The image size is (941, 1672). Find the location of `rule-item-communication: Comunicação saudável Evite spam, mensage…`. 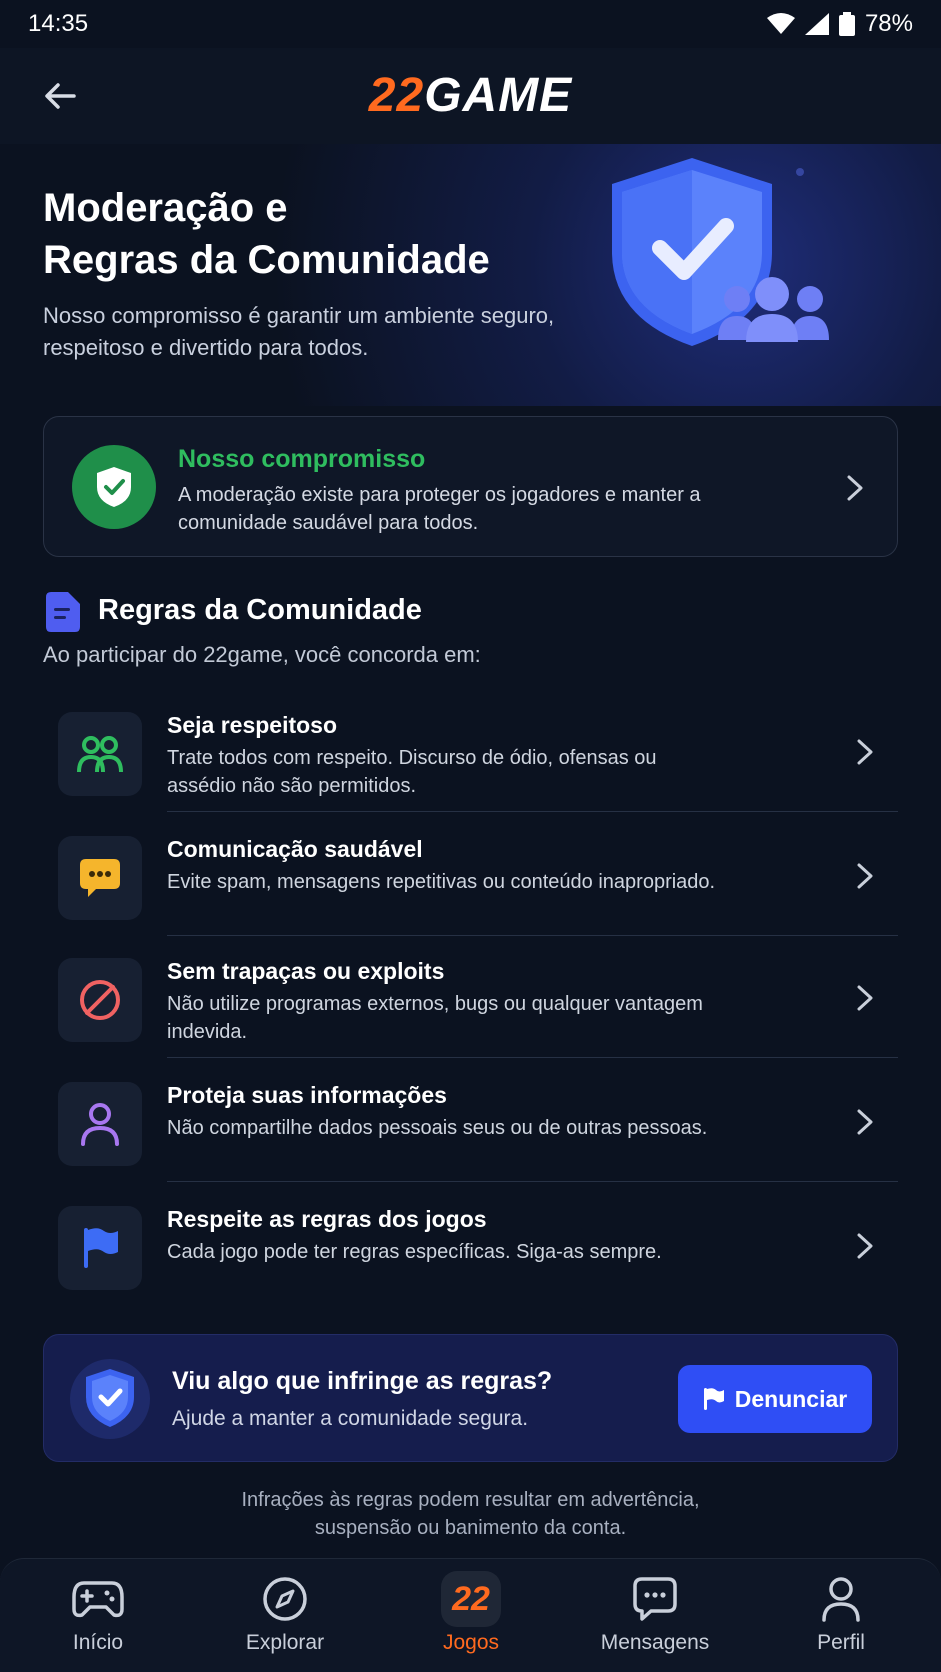

rule-item-communication: Comunicação saudável Evite spam, mensage… is located at coordinates (478, 875).